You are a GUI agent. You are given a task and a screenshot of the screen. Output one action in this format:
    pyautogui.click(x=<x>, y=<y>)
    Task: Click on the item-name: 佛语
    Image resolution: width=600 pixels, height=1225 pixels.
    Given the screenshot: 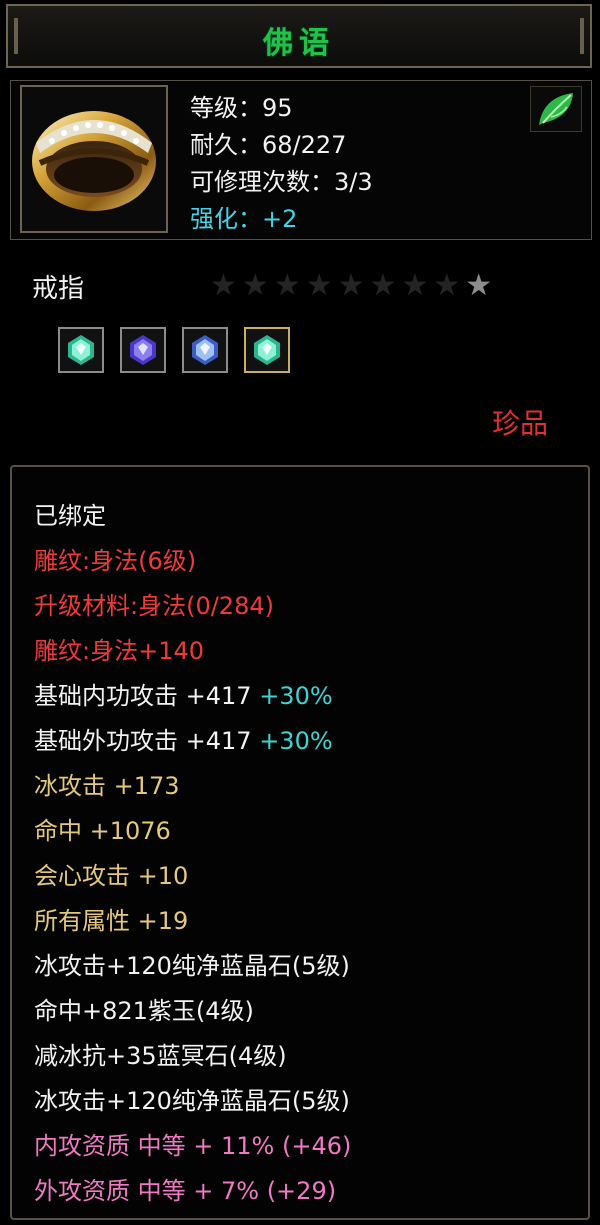 What is the action you would take?
    pyautogui.click(x=299, y=43)
    